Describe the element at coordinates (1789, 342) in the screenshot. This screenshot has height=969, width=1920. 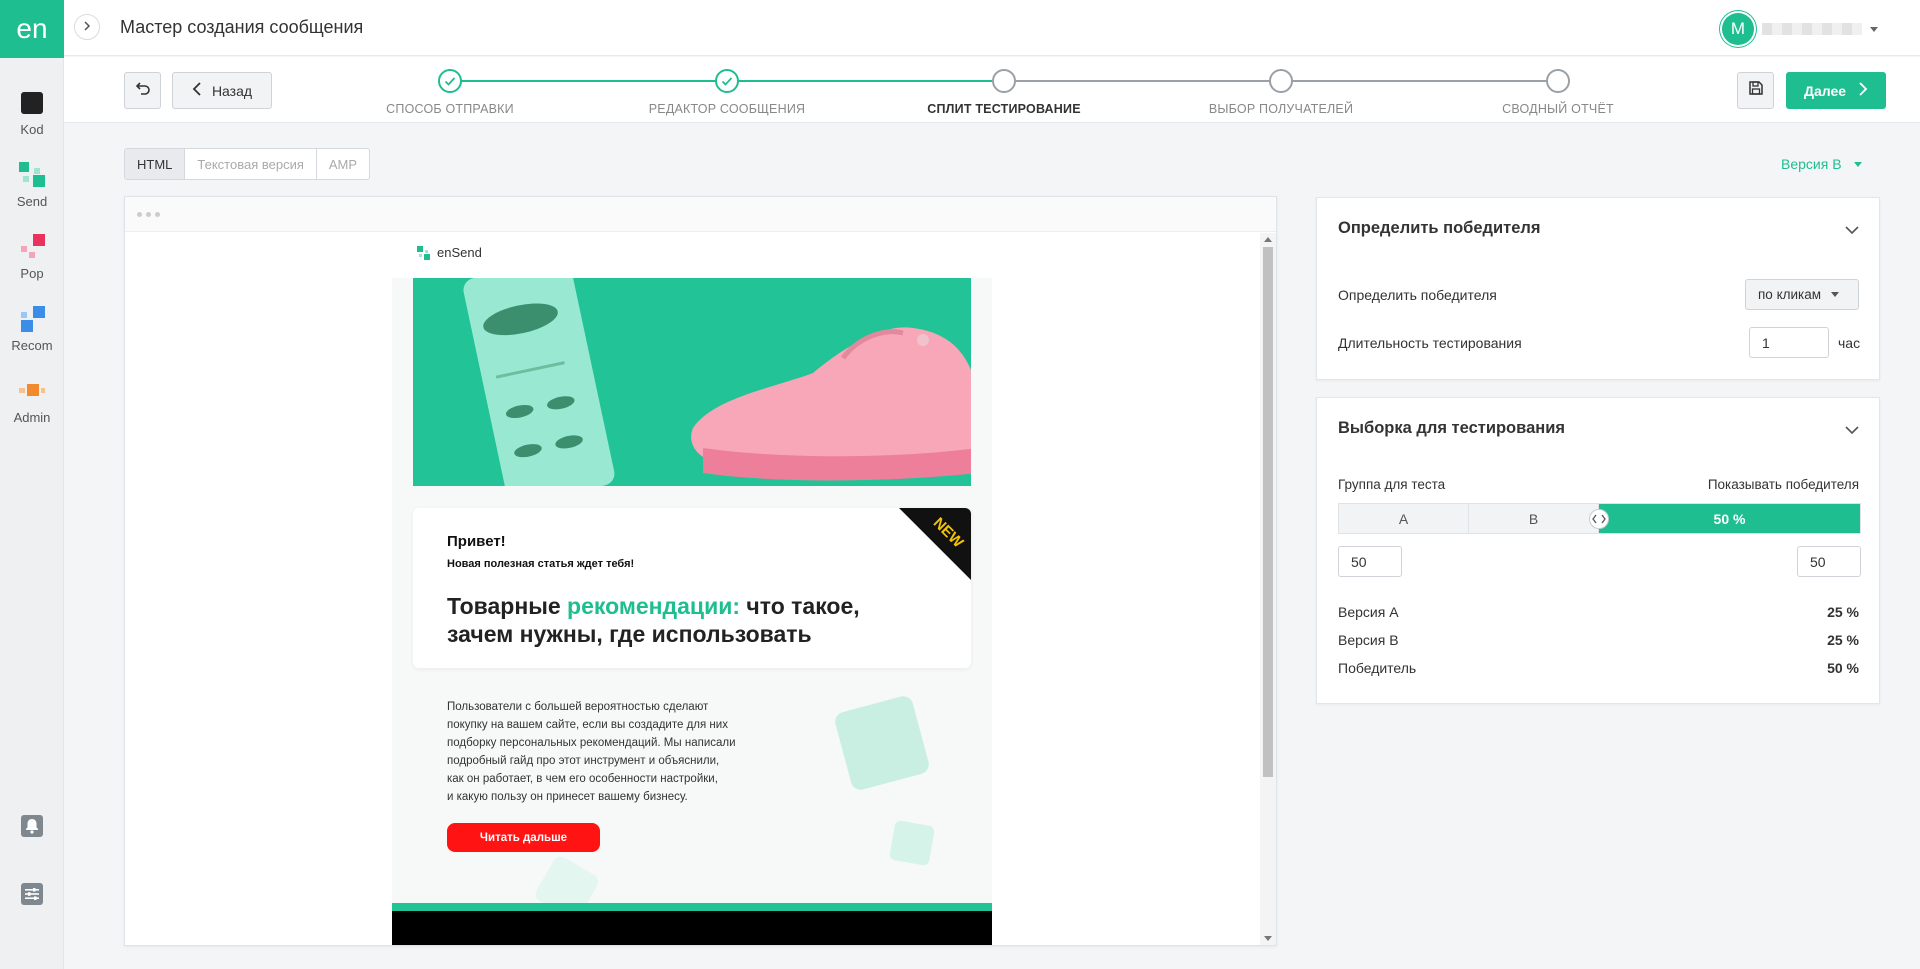
I see `duration-input: 1` at that location.